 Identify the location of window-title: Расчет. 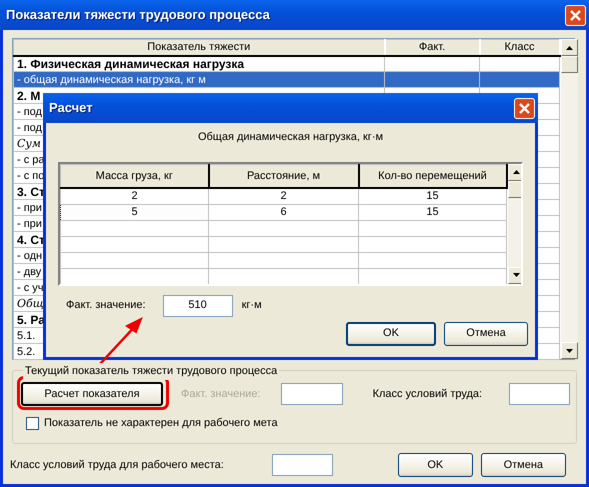
(71, 108).